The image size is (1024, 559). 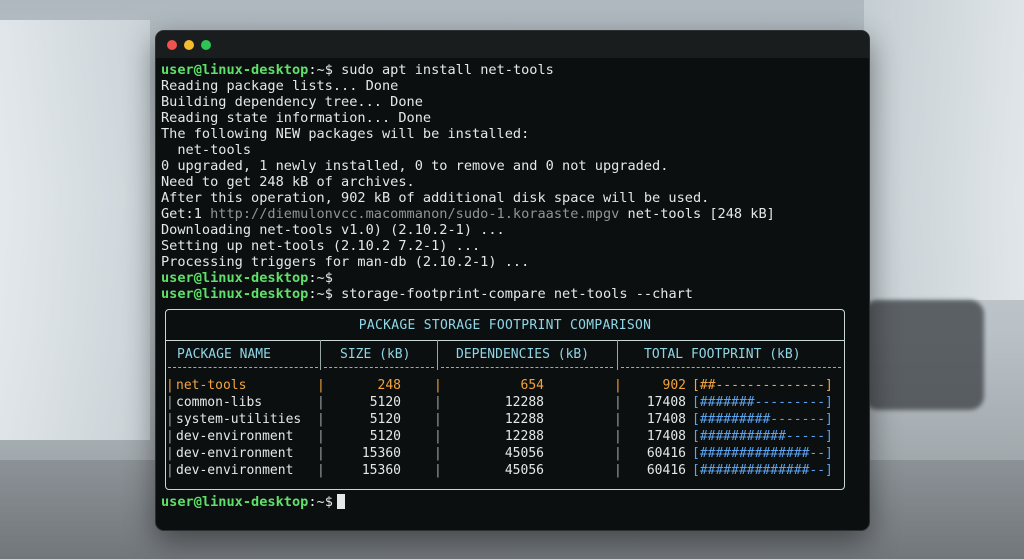 What do you see at coordinates (375, 354) in the screenshot?
I see `column-header-size: SIZE (kB)` at bounding box center [375, 354].